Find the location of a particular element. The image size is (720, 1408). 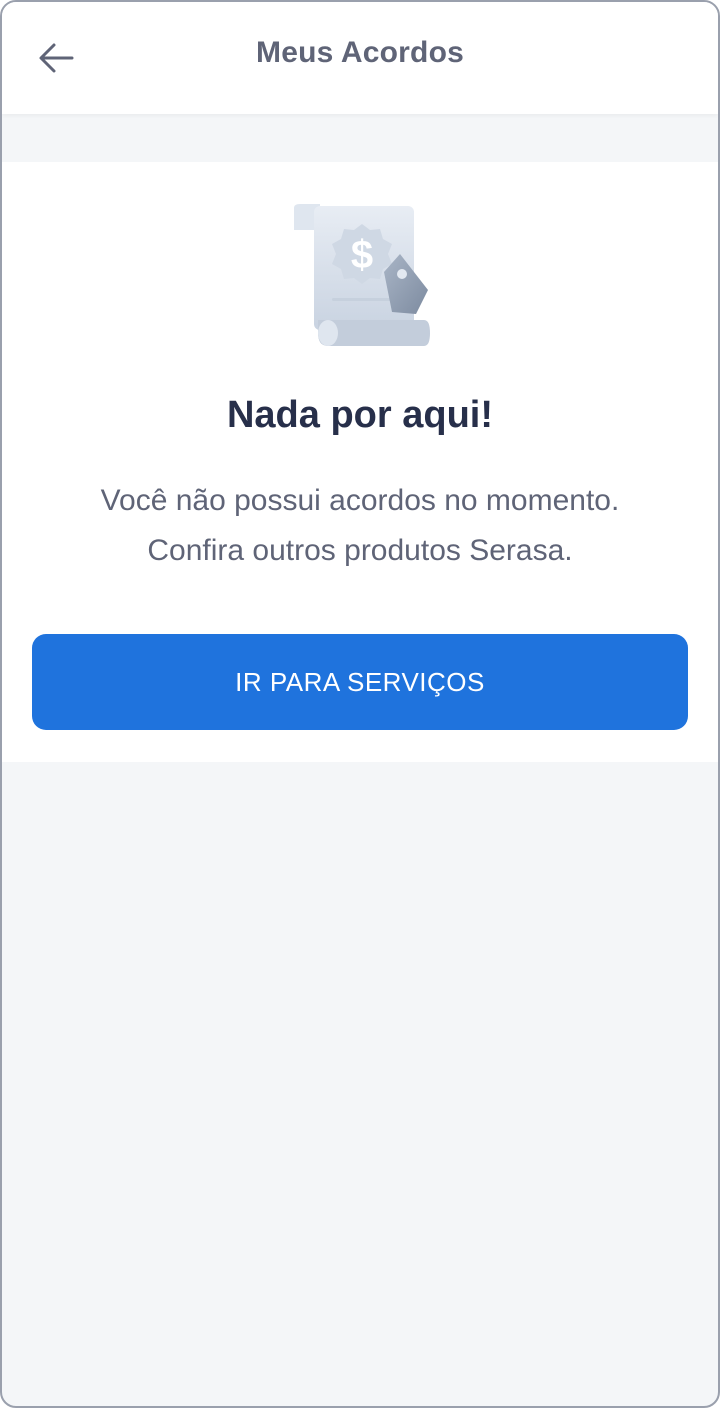

receipt-dollar-tag-icon: $ is located at coordinates (362, 275).